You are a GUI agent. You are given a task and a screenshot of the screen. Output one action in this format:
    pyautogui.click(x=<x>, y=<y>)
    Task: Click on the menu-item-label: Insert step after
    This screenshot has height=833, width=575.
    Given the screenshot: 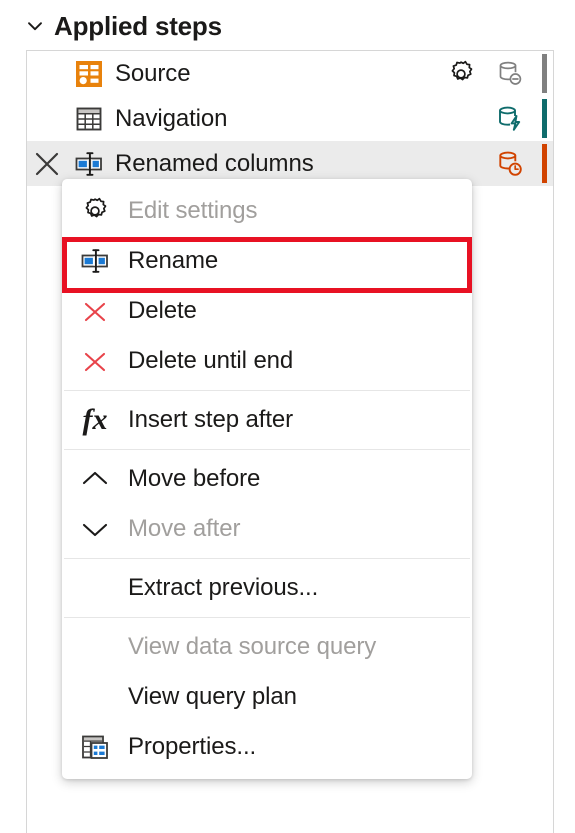 What is the action you would take?
    pyautogui.click(x=211, y=419)
    